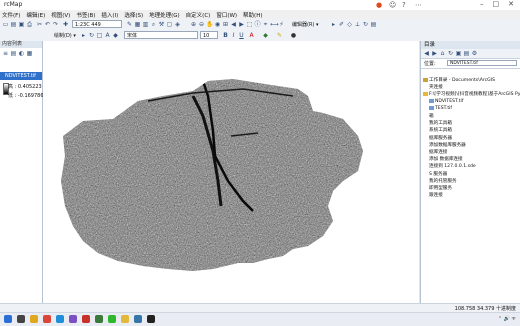 This screenshot has height=326, width=520. I want to click on fixed-zoom-icon: ⊞, so click(225, 24).